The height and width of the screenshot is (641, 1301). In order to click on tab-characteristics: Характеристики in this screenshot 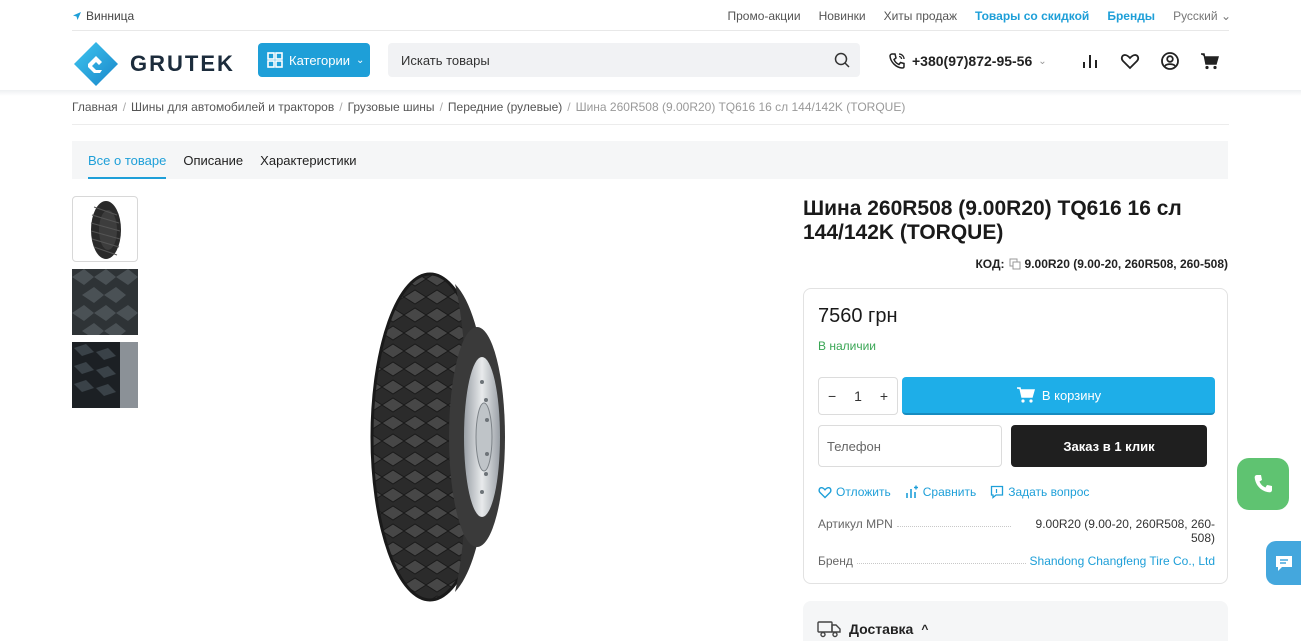, I will do `click(308, 160)`.